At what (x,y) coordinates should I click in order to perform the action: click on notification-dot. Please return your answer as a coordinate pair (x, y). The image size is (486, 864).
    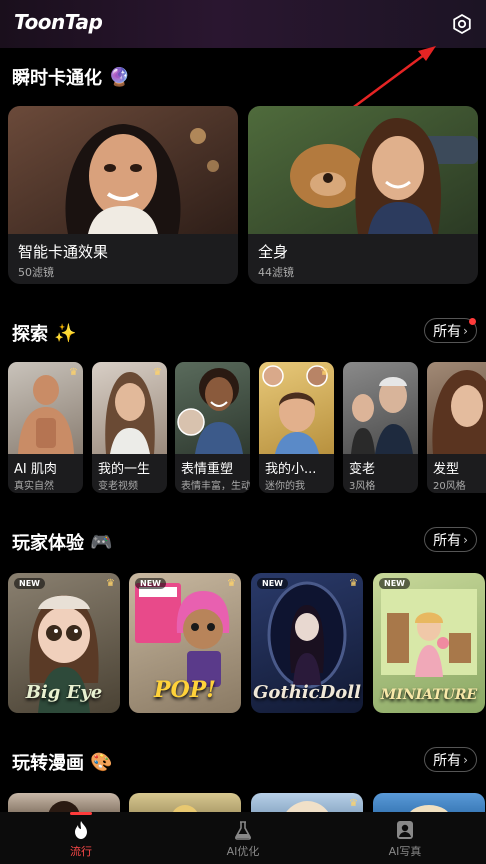
    Looking at the image, I should click on (472, 321).